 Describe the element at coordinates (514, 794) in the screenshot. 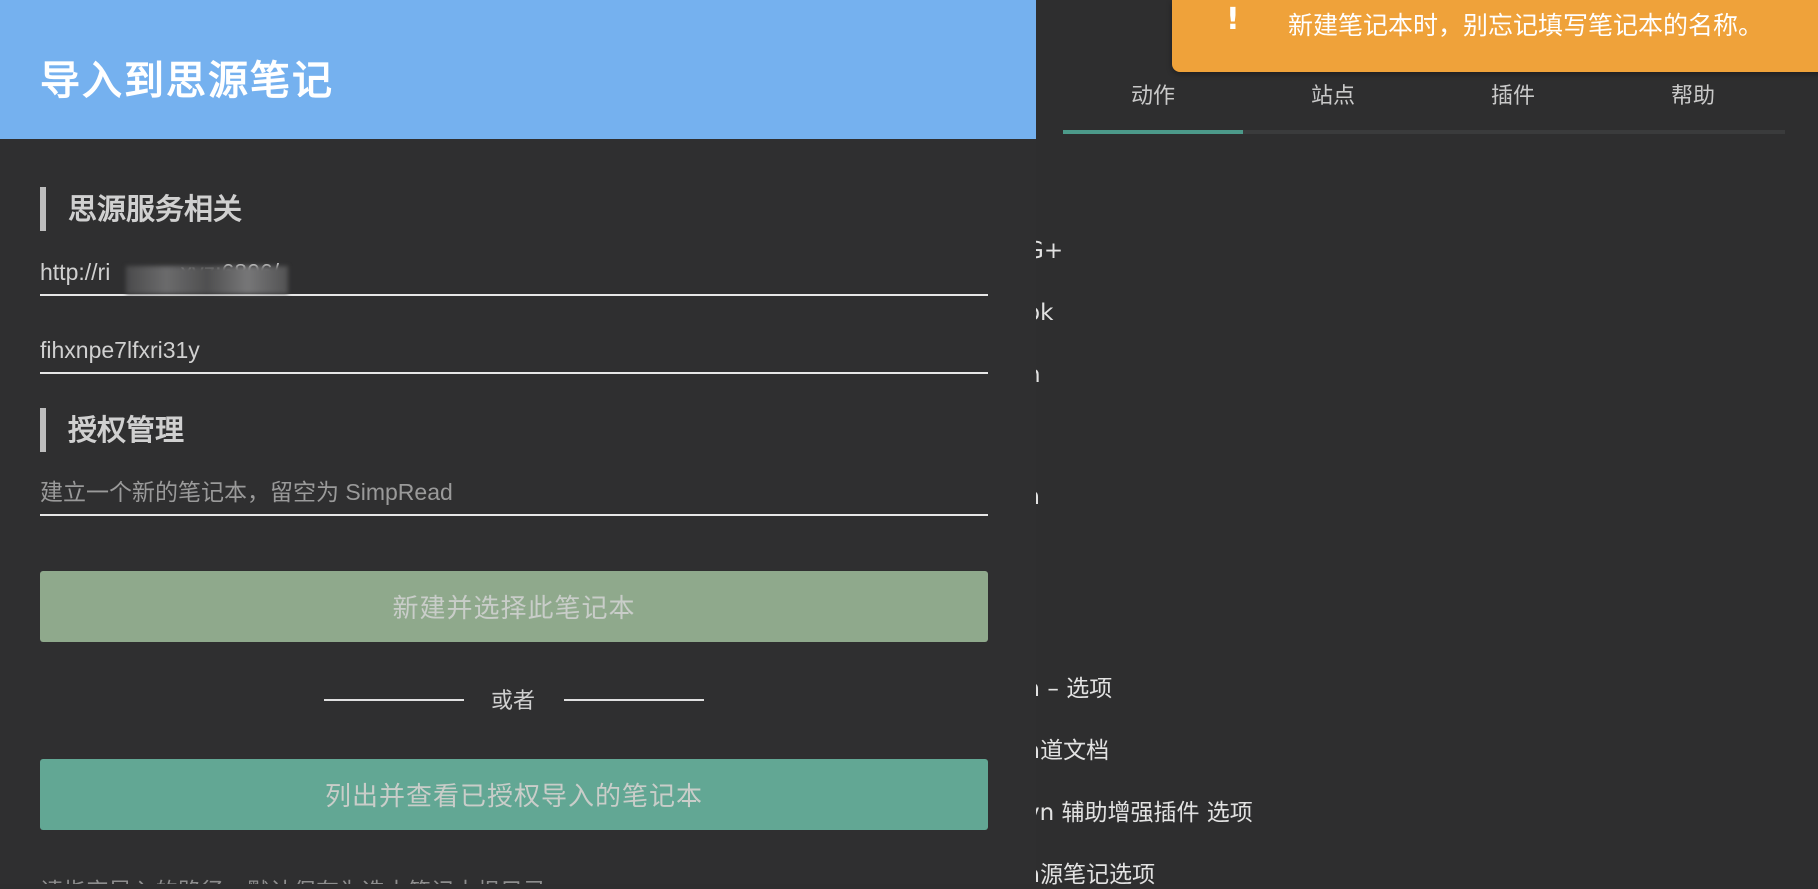

I see `list-notebooks-button: 列出并查看已授权导入的笔记本` at that location.